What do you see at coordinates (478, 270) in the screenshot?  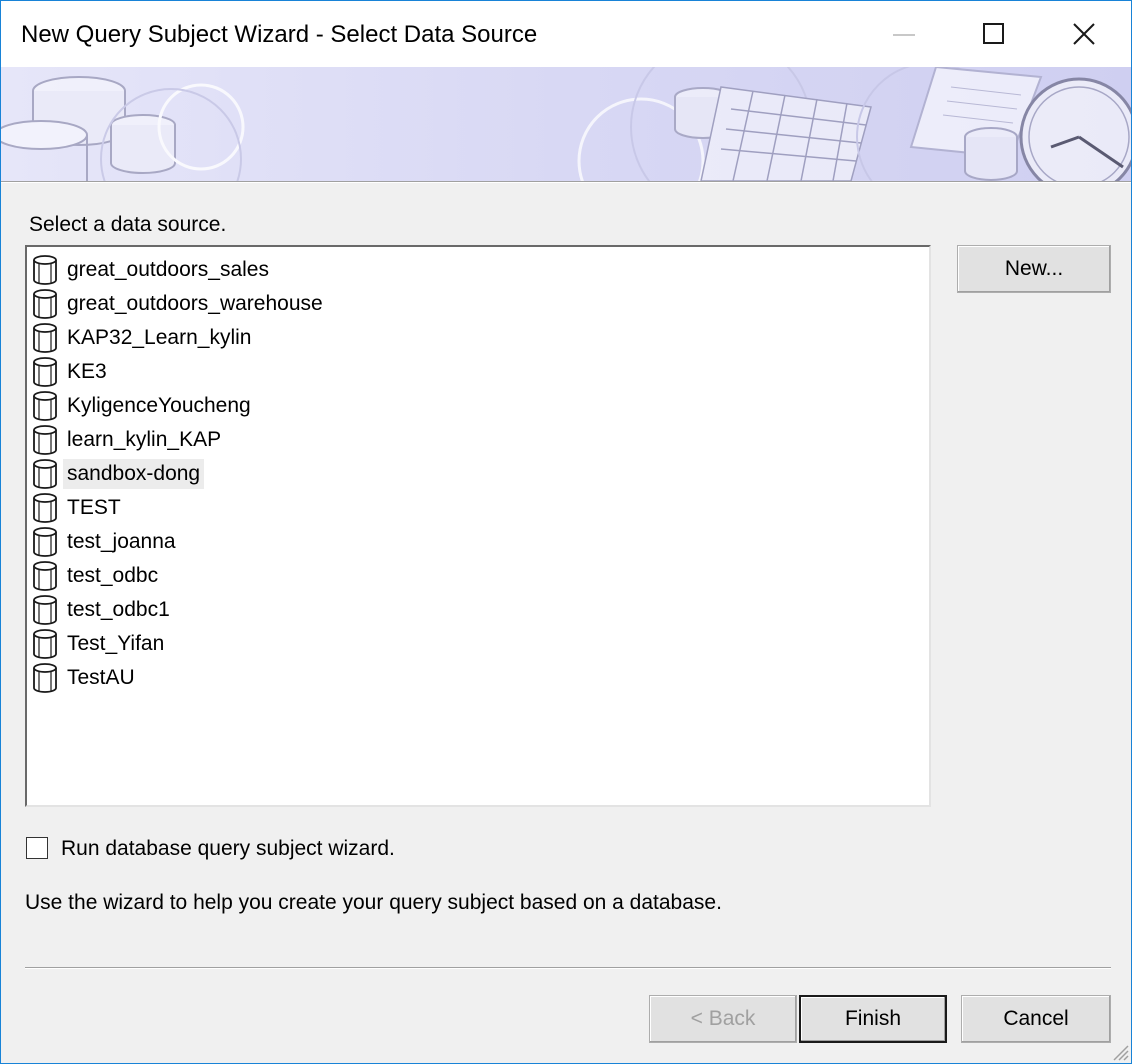 I see `data-source-item: great_outdoors_sales` at bounding box center [478, 270].